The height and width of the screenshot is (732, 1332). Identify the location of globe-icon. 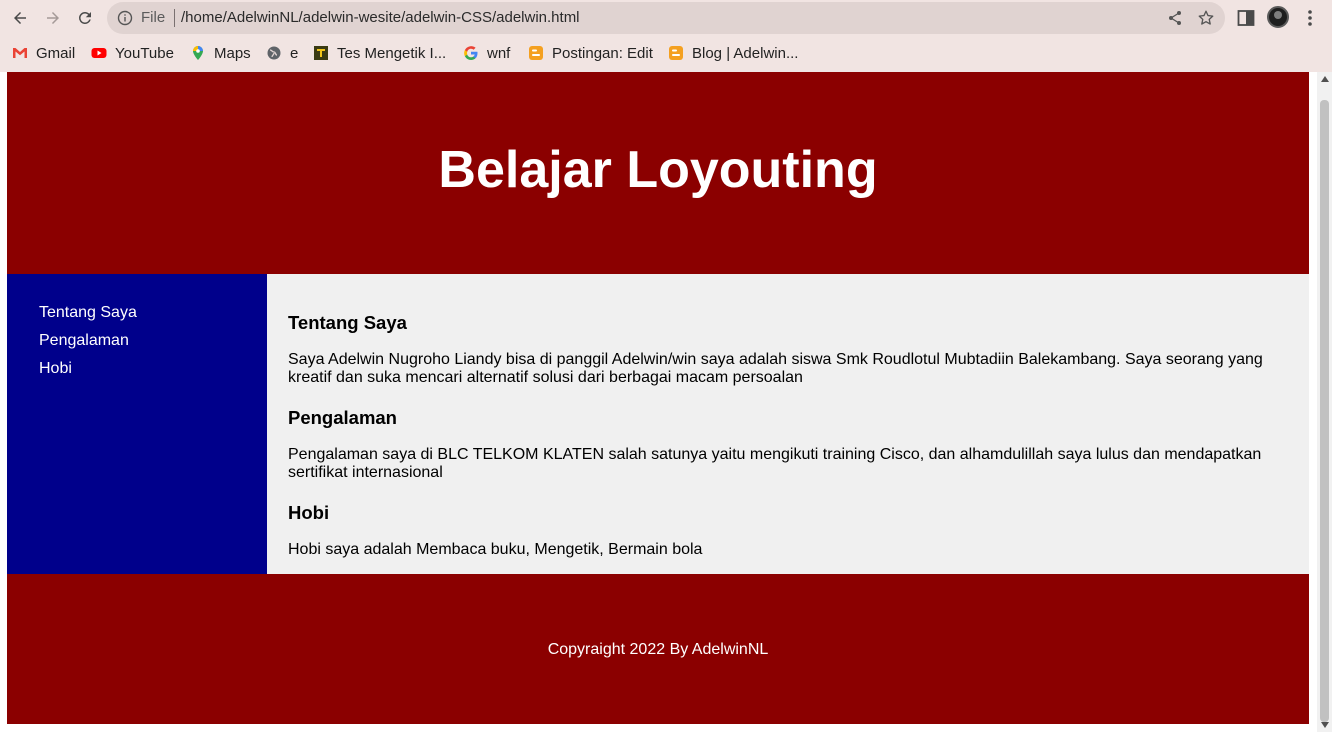
(274, 53).